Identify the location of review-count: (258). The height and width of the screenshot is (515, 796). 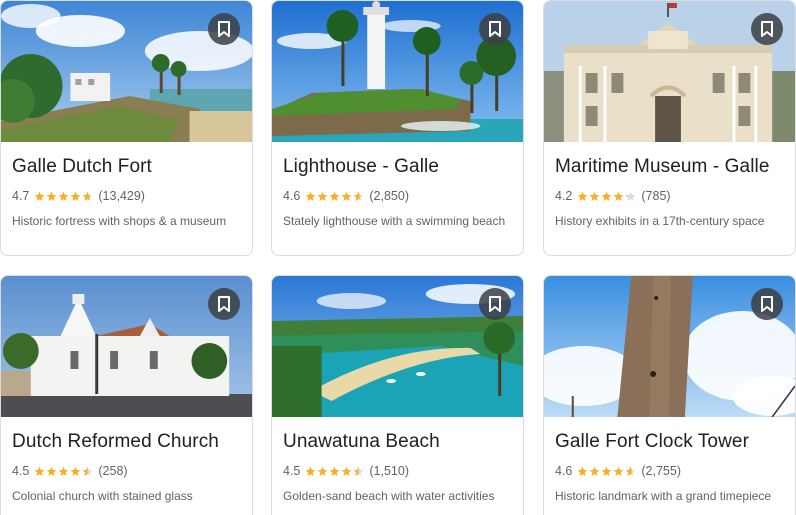
(113, 471).